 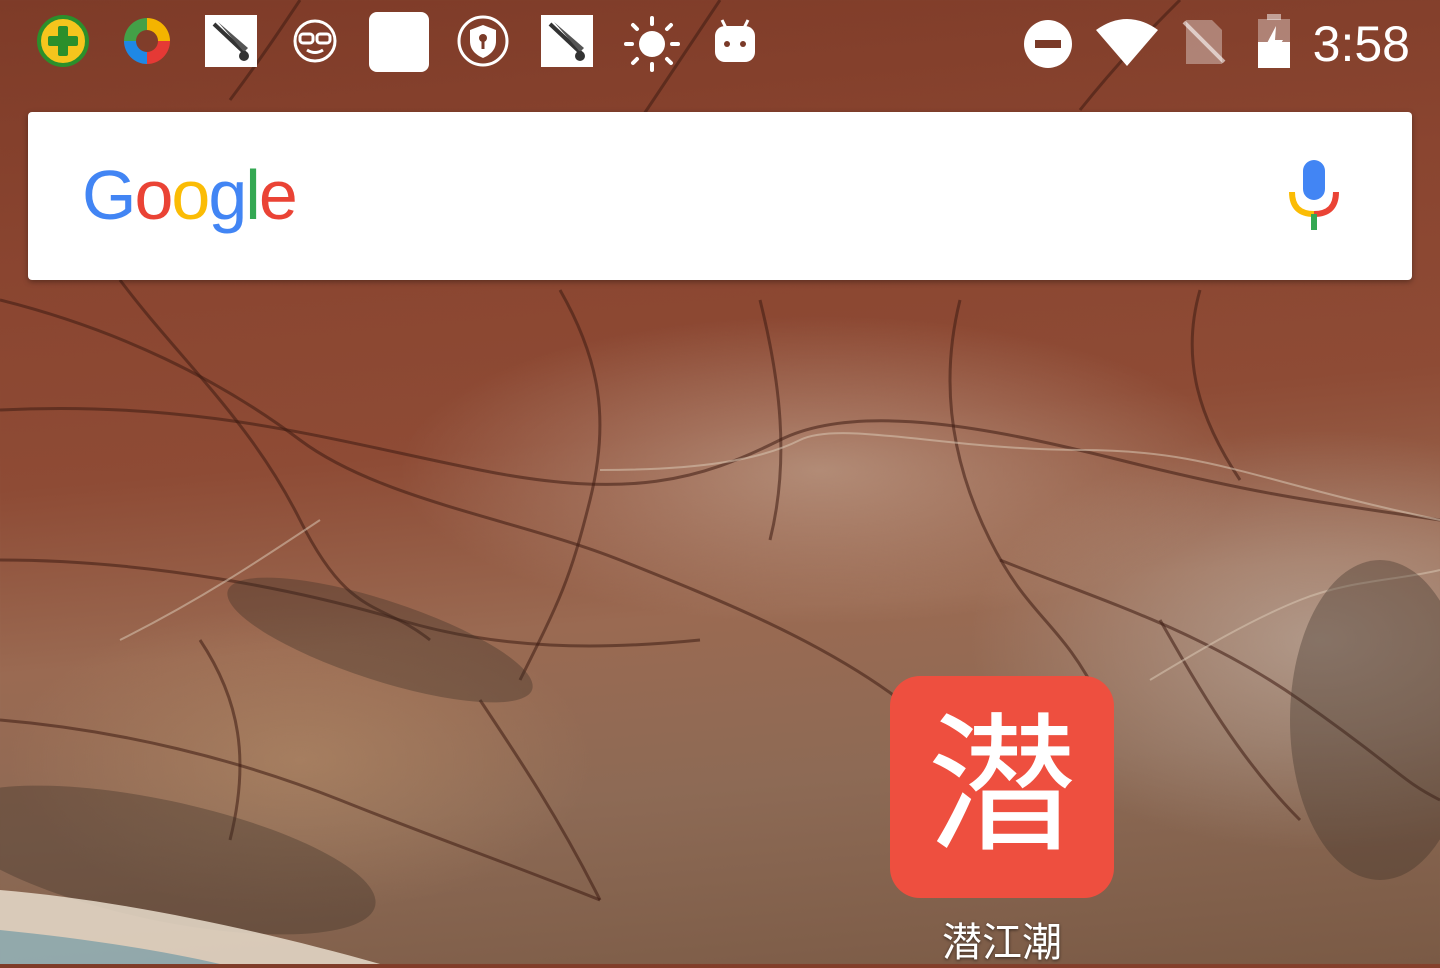 I want to click on plus-badge-icon, so click(x=63, y=41).